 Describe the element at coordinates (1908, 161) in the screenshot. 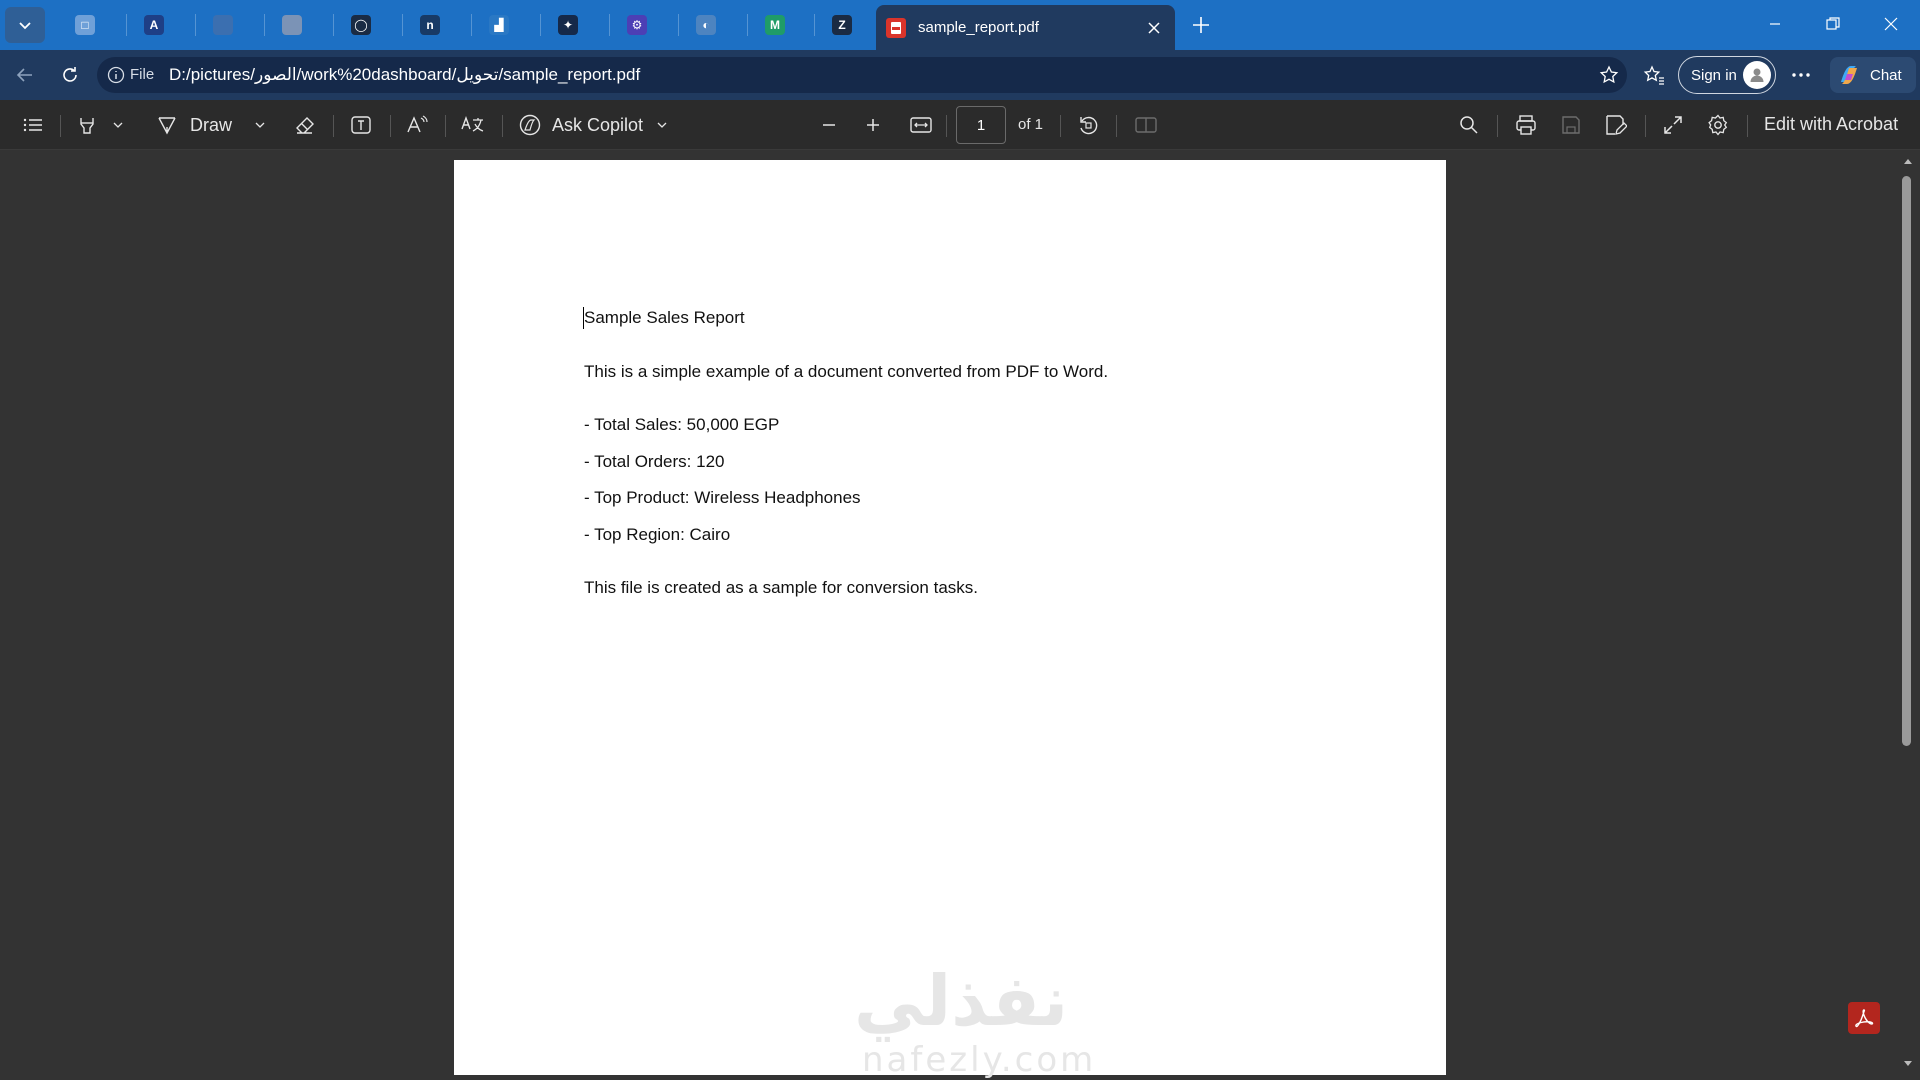

I see `scroll-up-icon` at that location.